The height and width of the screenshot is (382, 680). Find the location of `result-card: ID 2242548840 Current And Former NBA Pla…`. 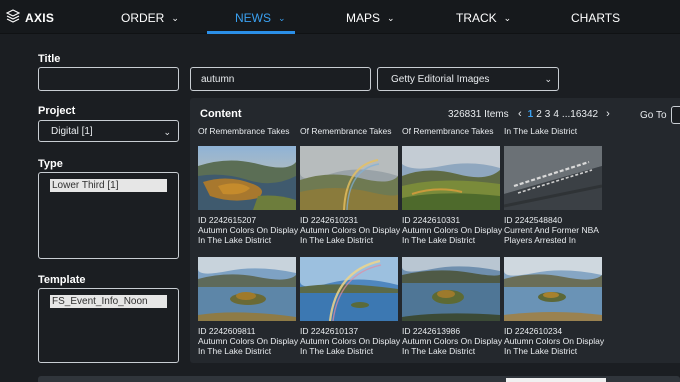

result-card: ID 2242548840 Current And Former NBA Pla… is located at coordinates (553, 195).